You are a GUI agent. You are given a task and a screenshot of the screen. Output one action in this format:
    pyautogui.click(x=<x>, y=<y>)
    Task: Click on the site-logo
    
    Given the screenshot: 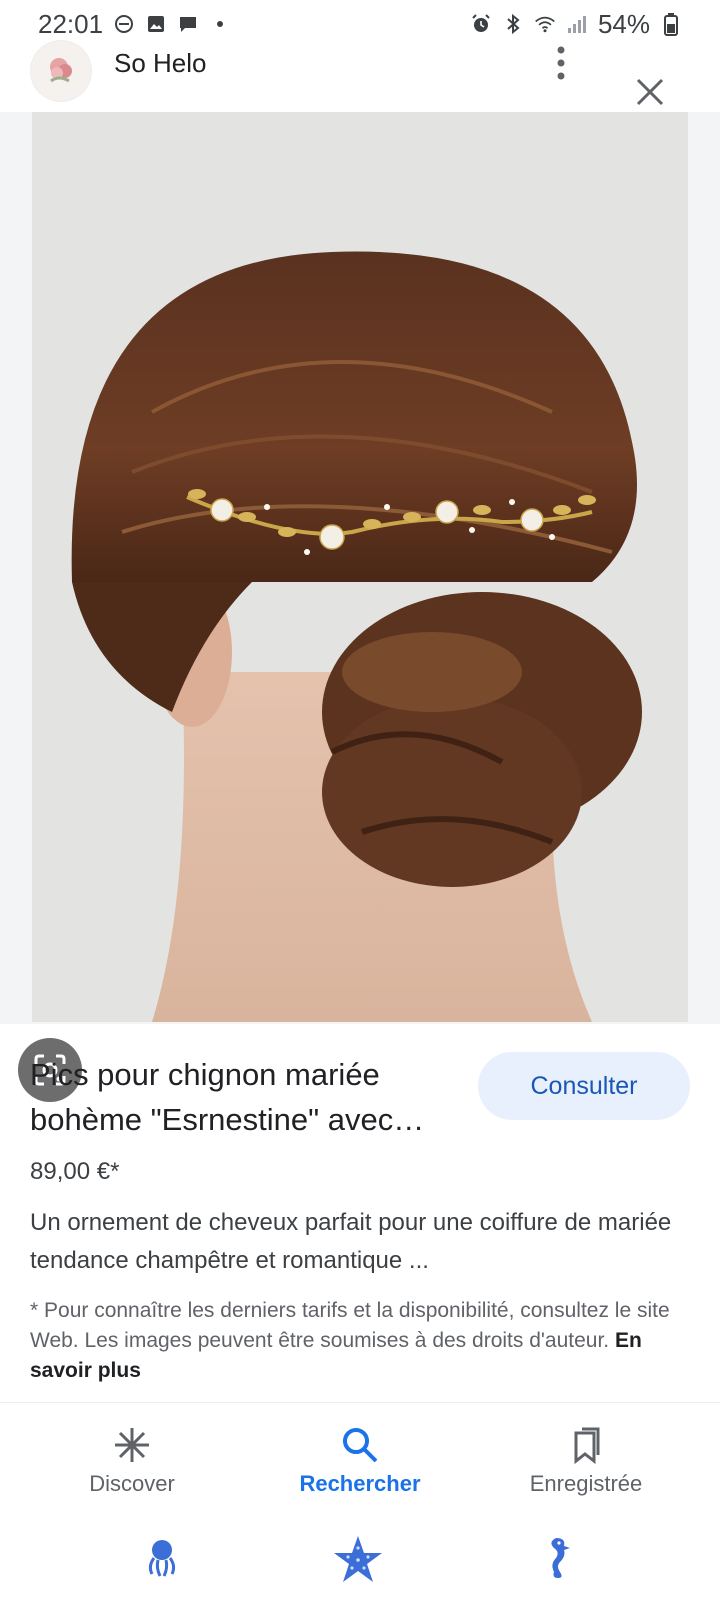 What is the action you would take?
    pyautogui.click(x=61, y=71)
    